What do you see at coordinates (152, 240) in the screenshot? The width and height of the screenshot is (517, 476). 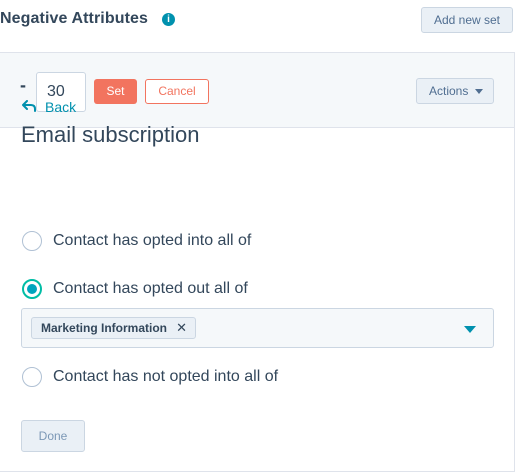 I see `radio-label: Contact has opted into all of` at bounding box center [152, 240].